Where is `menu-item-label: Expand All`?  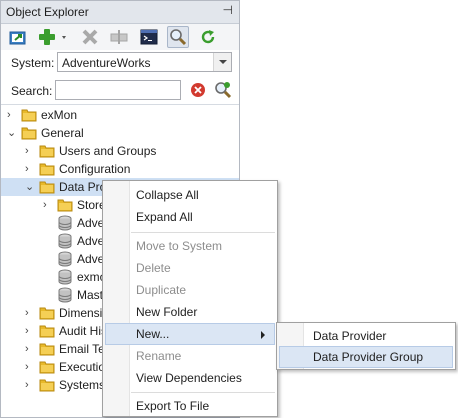 menu-item-label: Expand All is located at coordinates (164, 217).